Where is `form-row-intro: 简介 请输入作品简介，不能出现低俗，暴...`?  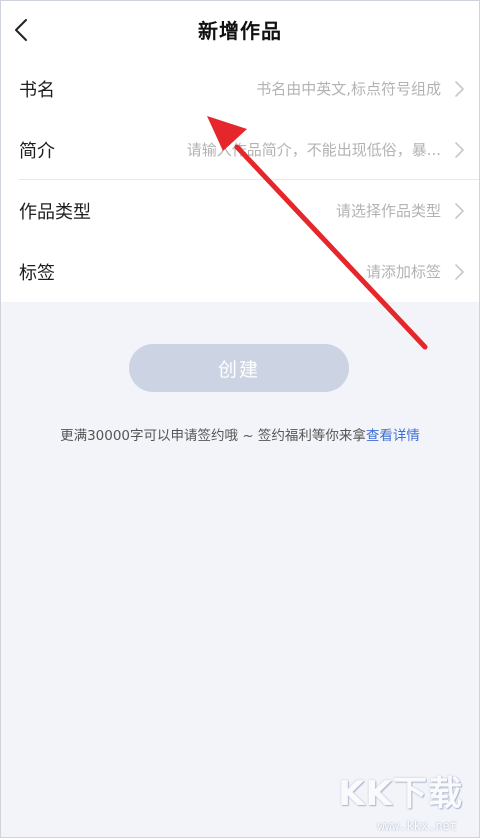
form-row-intro: 简介 请输入作品简介，不能出现低俗，暴... is located at coordinates (240, 150).